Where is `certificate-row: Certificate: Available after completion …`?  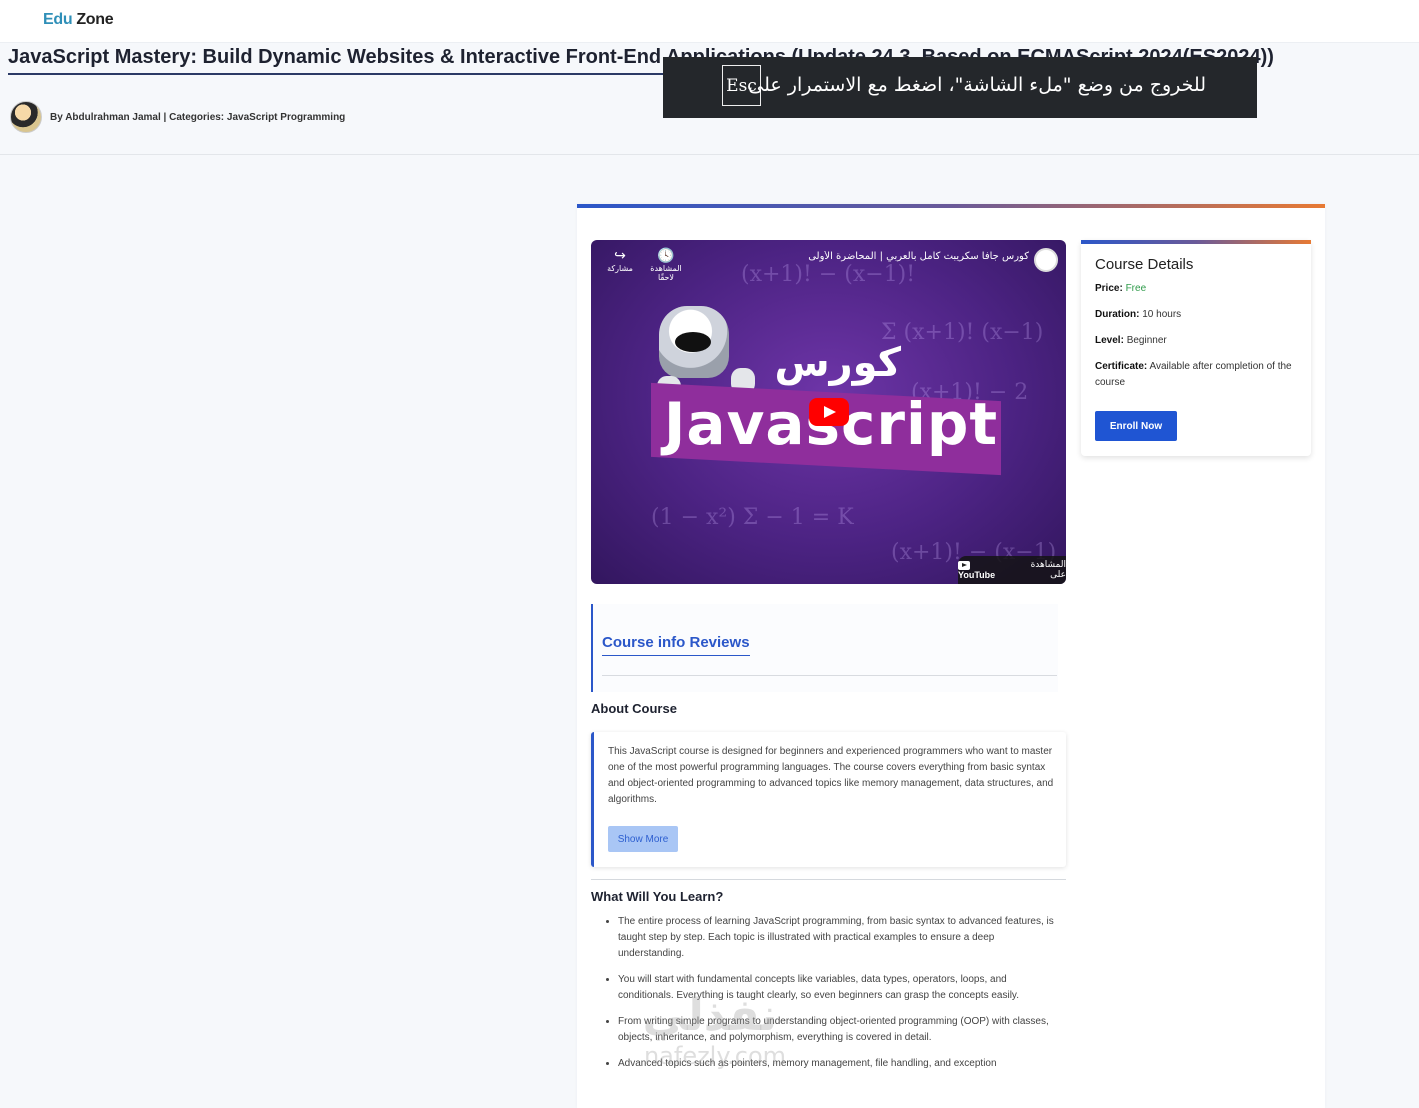 certificate-row: Certificate: Available after completion … is located at coordinates (1197, 375).